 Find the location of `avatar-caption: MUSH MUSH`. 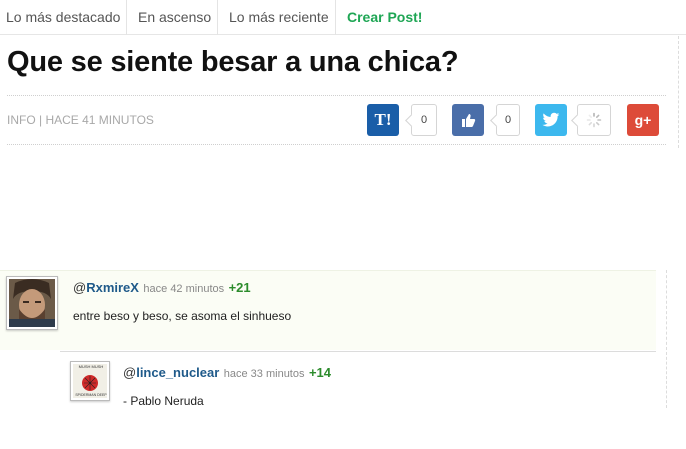

avatar-caption: MUSH MUSH is located at coordinates (91, 366).